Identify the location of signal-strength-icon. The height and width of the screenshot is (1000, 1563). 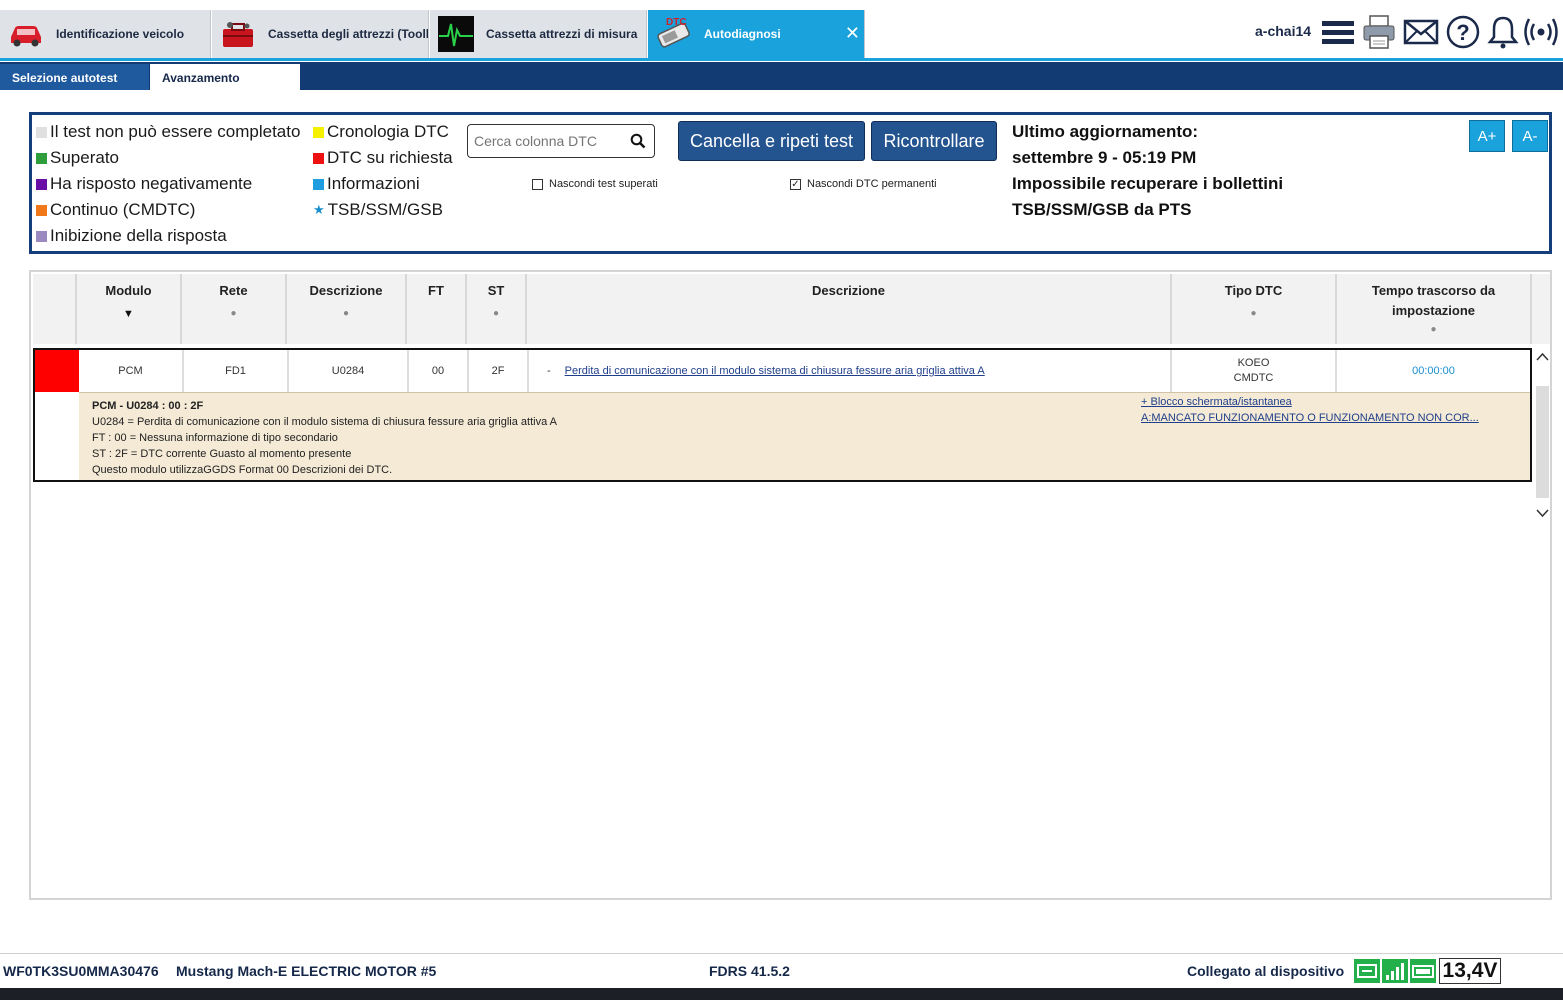
(1395, 971).